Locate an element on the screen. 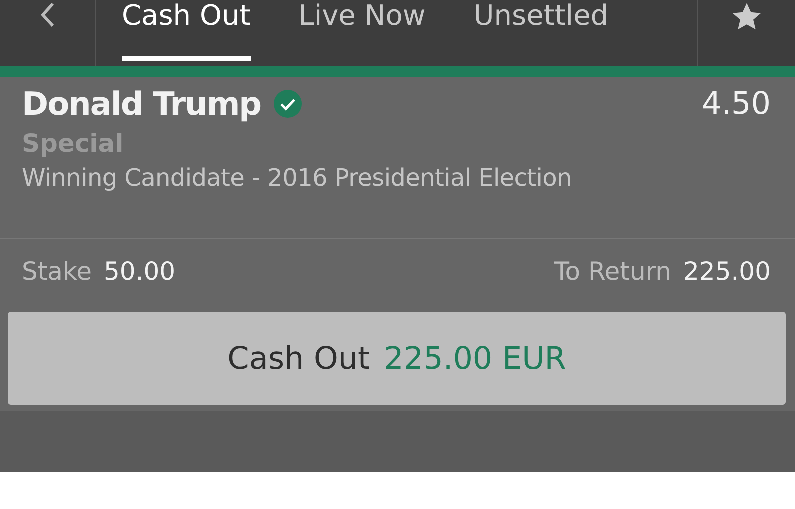  return-value: 225.00 is located at coordinates (727, 271).